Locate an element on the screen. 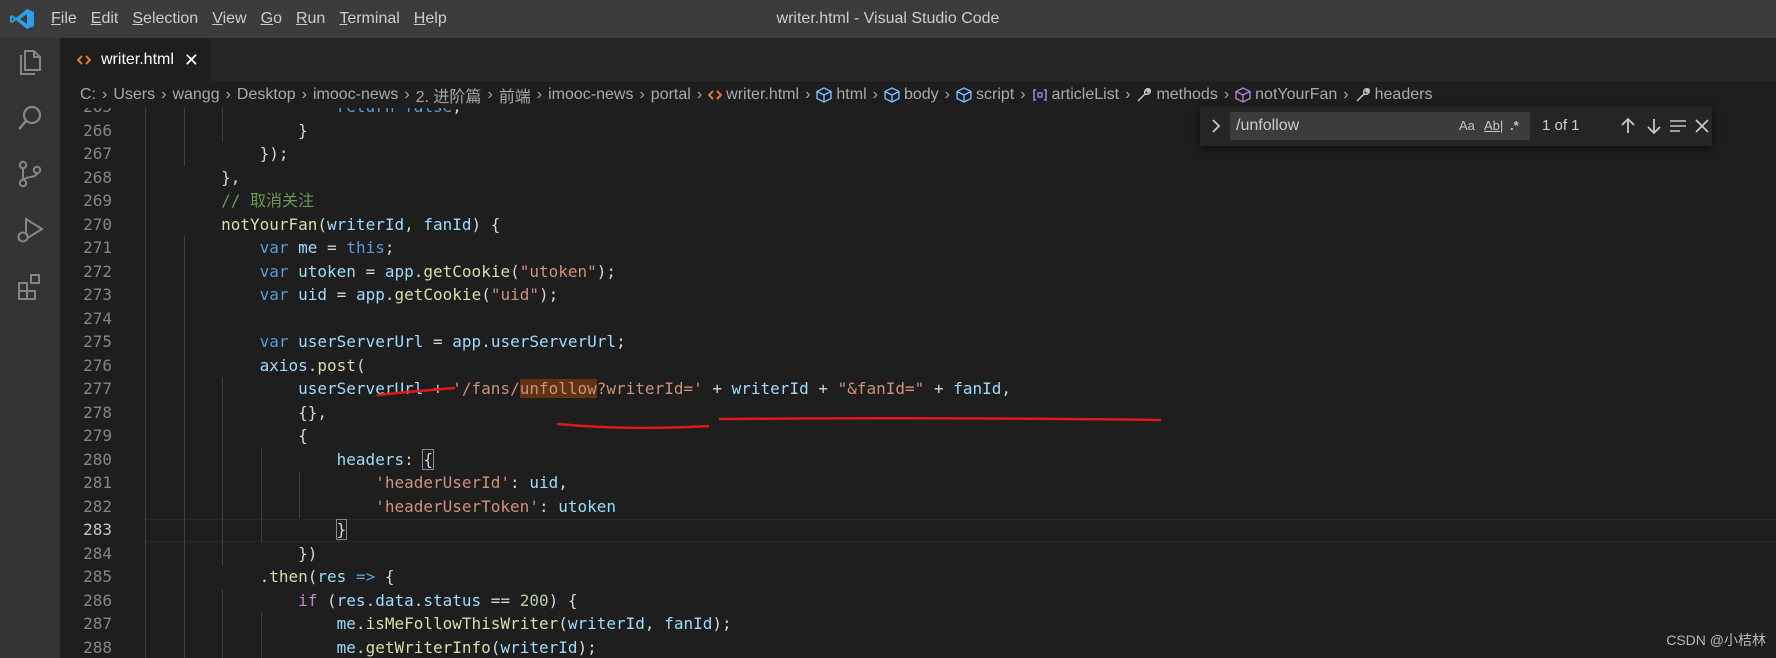  breadcrumb-label: Users is located at coordinates (134, 94).